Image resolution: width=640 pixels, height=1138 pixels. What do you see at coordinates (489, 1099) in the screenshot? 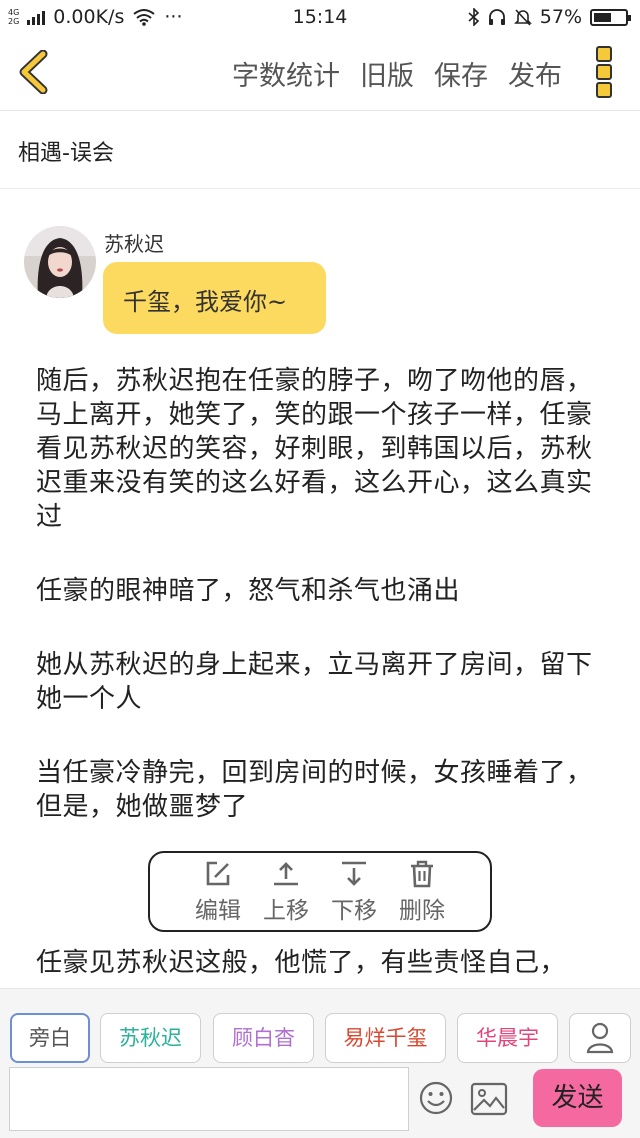
I see `image-icon` at bounding box center [489, 1099].